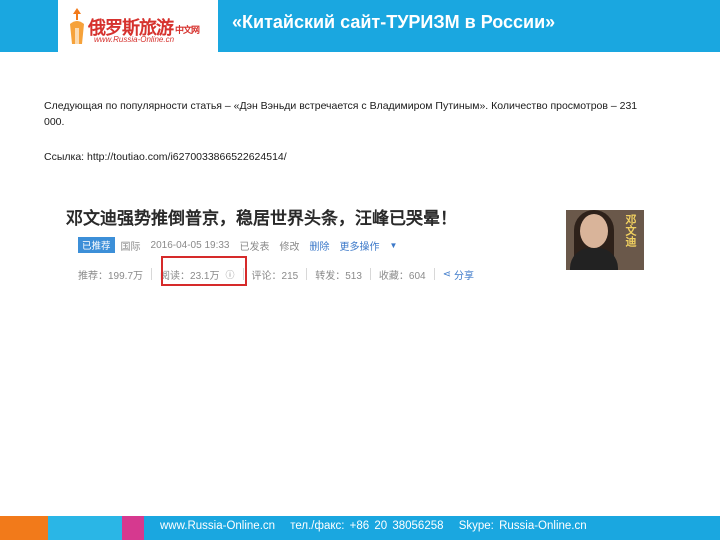 Image resolution: width=720 pixels, height=540 pixels. What do you see at coordinates (522, 526) in the screenshot?
I see `footer-skype: Skype: Russia-Online.cn` at bounding box center [522, 526].